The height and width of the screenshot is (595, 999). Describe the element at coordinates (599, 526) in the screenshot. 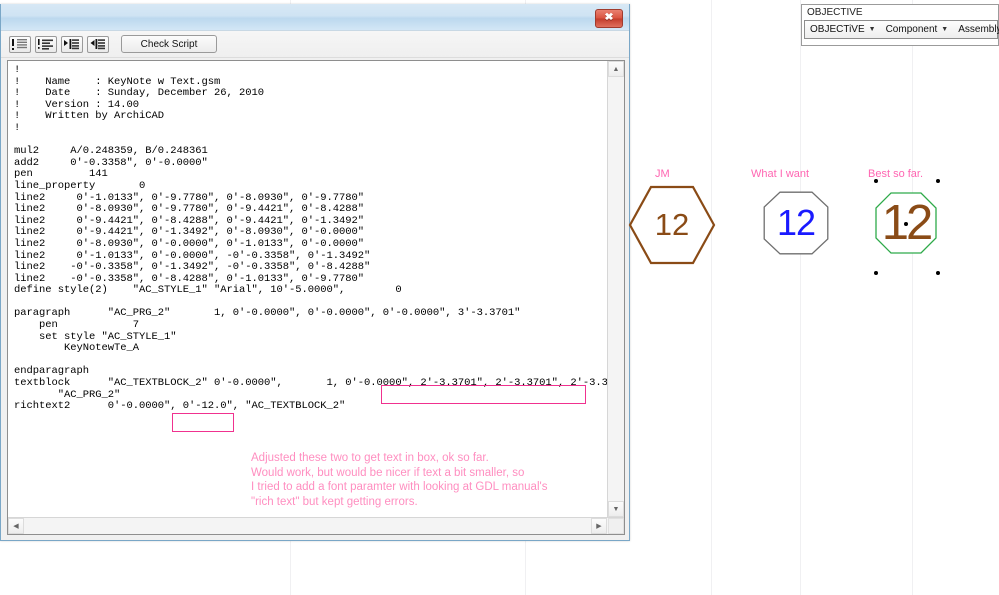

I see `scroll-right-icon: ▶` at that location.